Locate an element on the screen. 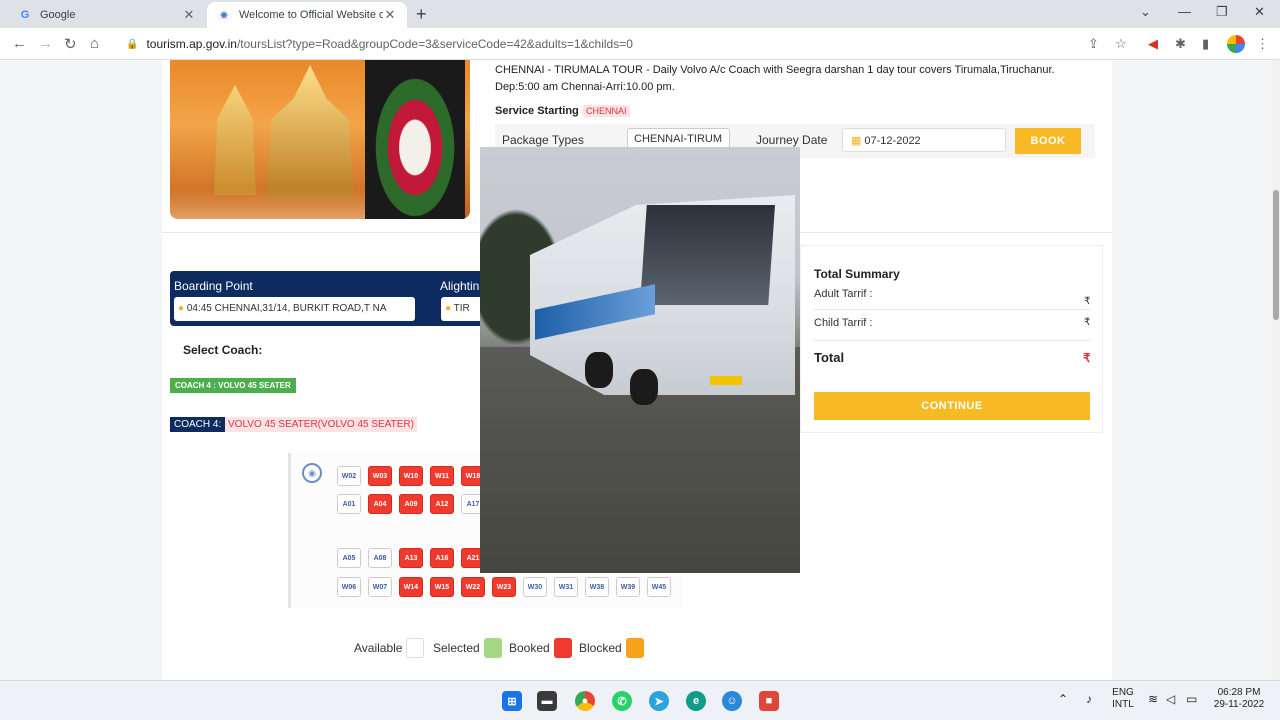 Image resolution: width=1280 pixels, height=720 pixels. seat-a04: A04 is located at coordinates (380, 504).